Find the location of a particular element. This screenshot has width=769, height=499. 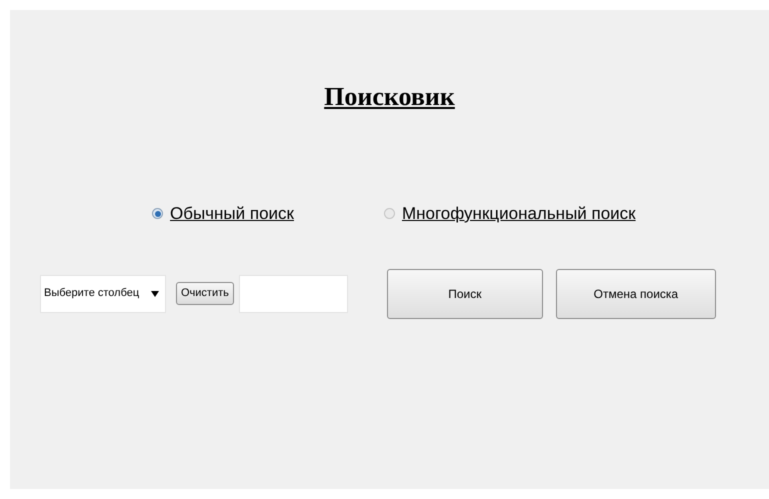

dropdown-arrow-icon is located at coordinates (155, 293).